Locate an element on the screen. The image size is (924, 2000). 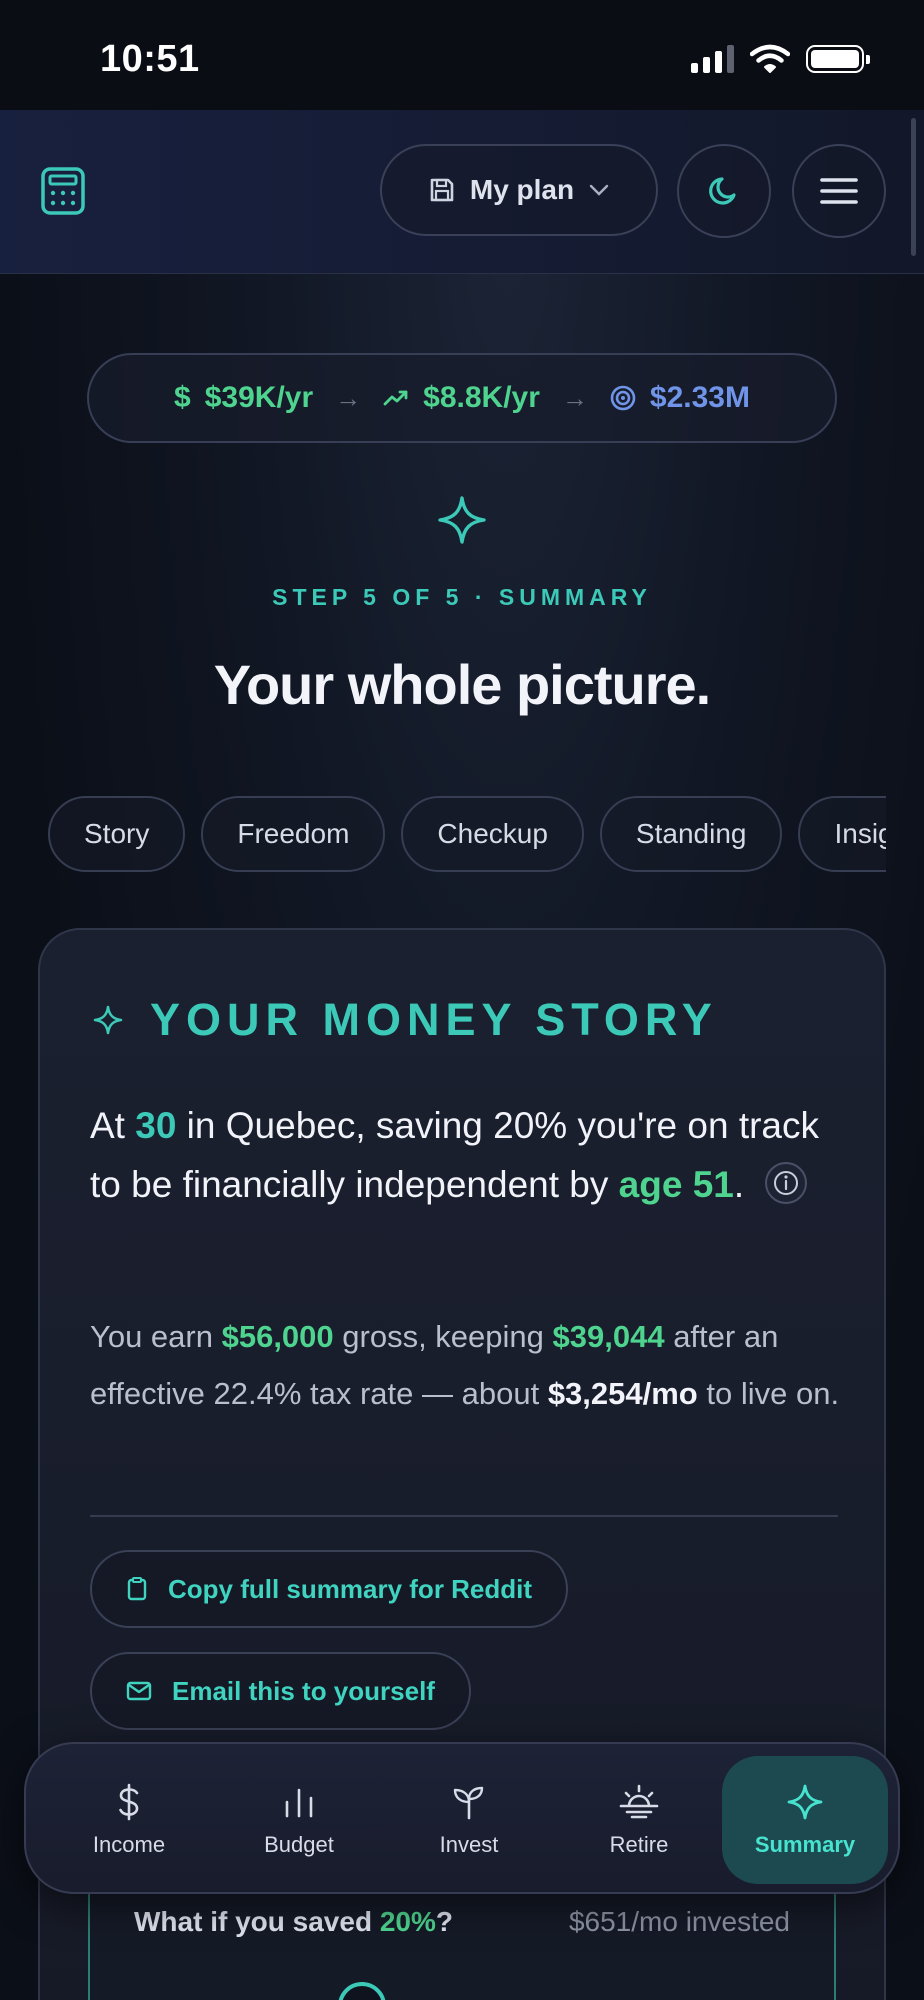
status-bar: 10:51 is located at coordinates (462, 55).